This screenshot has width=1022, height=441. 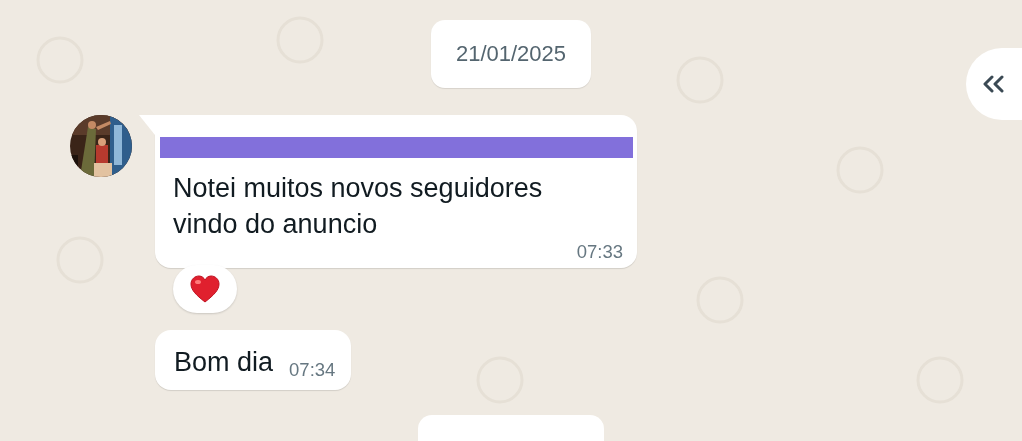 I want to click on double-chevron-left-icon, so click(x=994, y=84).